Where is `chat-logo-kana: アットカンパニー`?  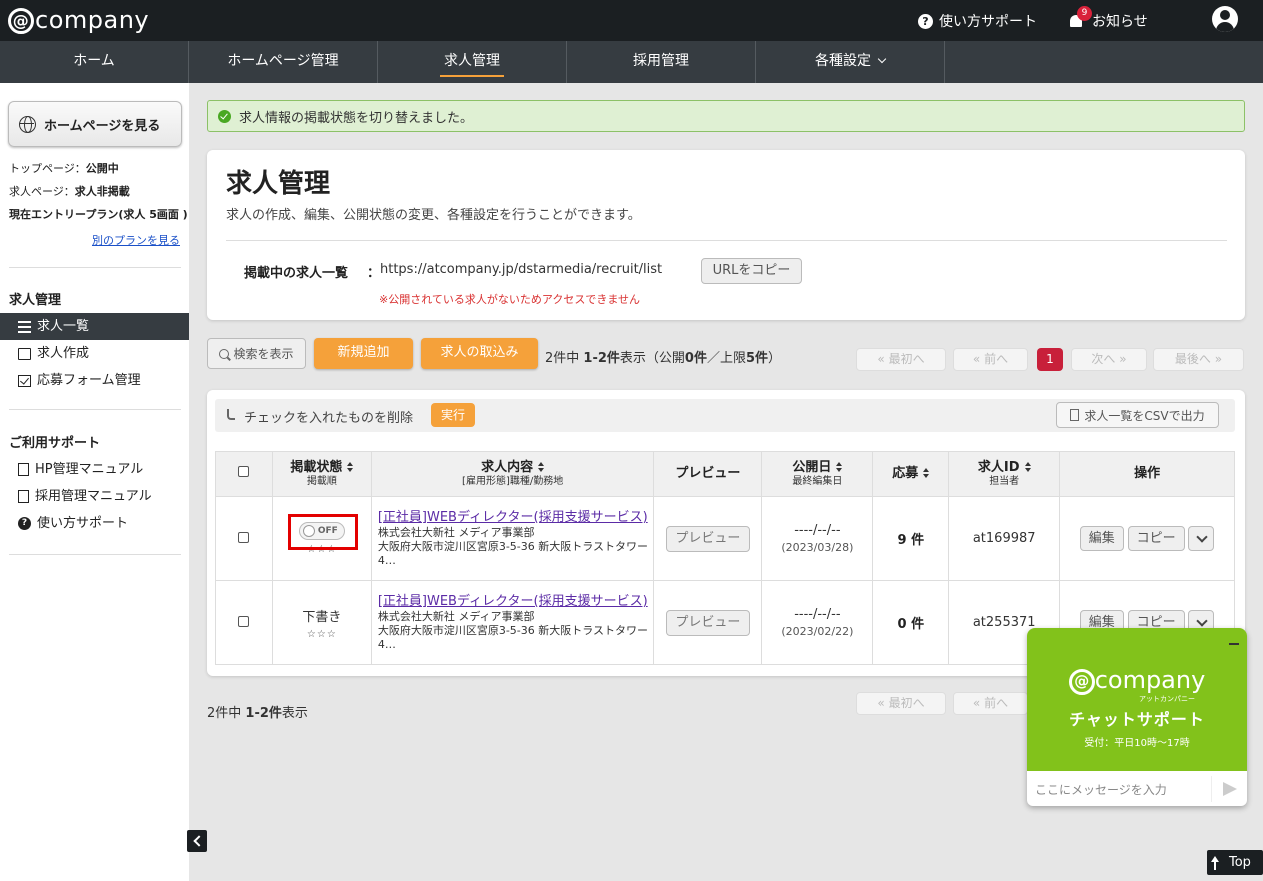
chat-logo-kana: アットカンパニー is located at coordinates (1167, 699).